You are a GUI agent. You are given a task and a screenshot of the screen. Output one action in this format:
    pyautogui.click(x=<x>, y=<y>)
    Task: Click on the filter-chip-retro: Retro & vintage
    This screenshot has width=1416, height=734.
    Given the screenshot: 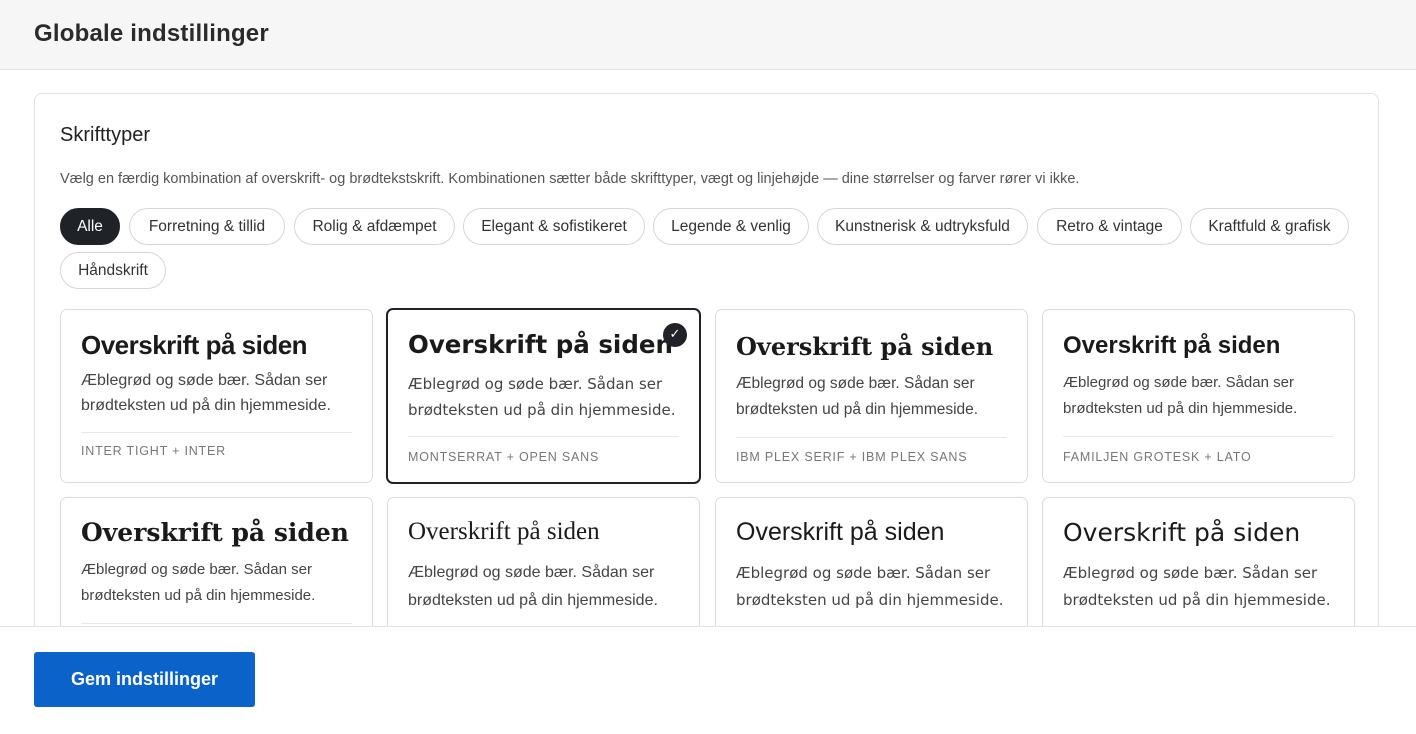 What is the action you would take?
    pyautogui.click(x=1109, y=226)
    